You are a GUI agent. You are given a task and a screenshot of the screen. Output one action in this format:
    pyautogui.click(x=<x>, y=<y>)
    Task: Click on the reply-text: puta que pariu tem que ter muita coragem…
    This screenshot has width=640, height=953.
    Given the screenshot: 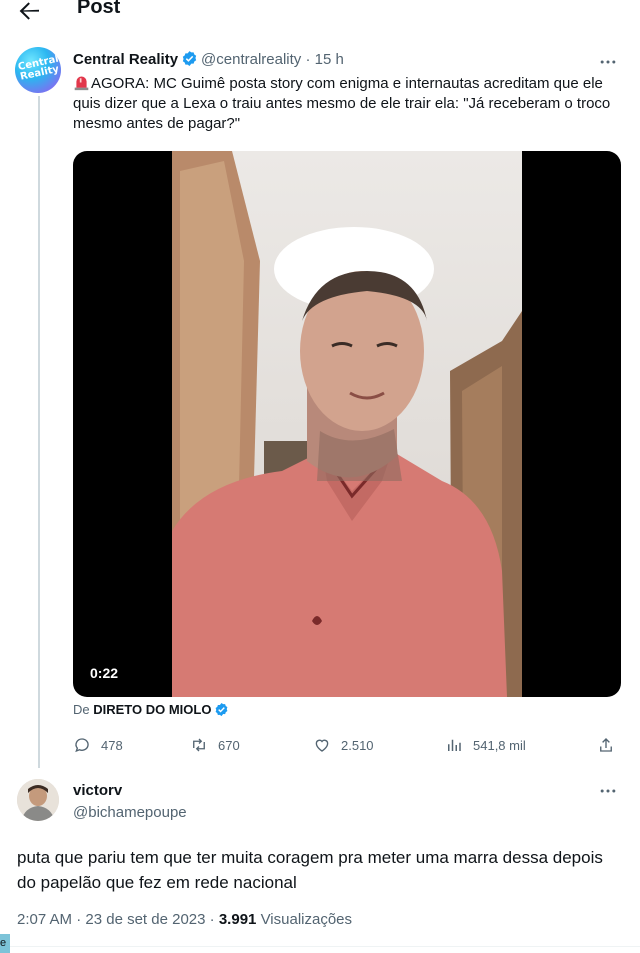 What is the action you would take?
    pyautogui.click(x=310, y=870)
    